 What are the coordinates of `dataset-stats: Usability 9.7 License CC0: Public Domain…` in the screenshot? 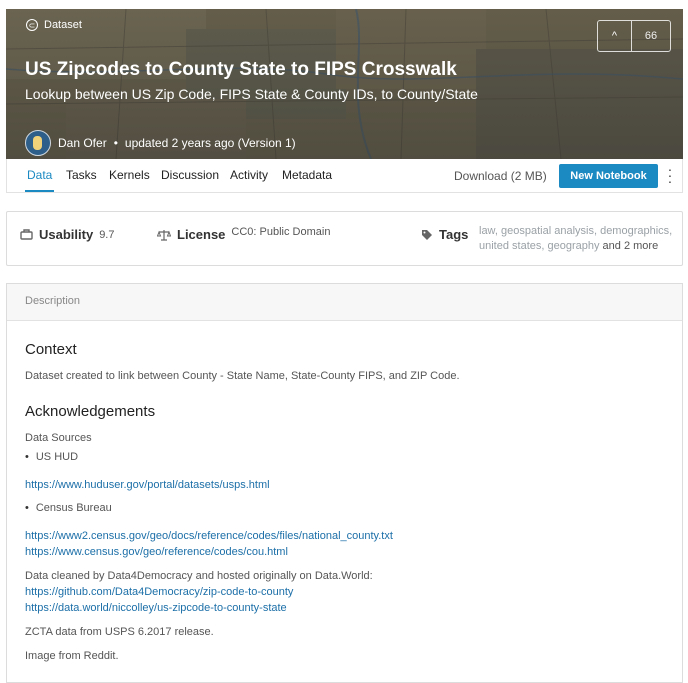 It's located at (344, 238).